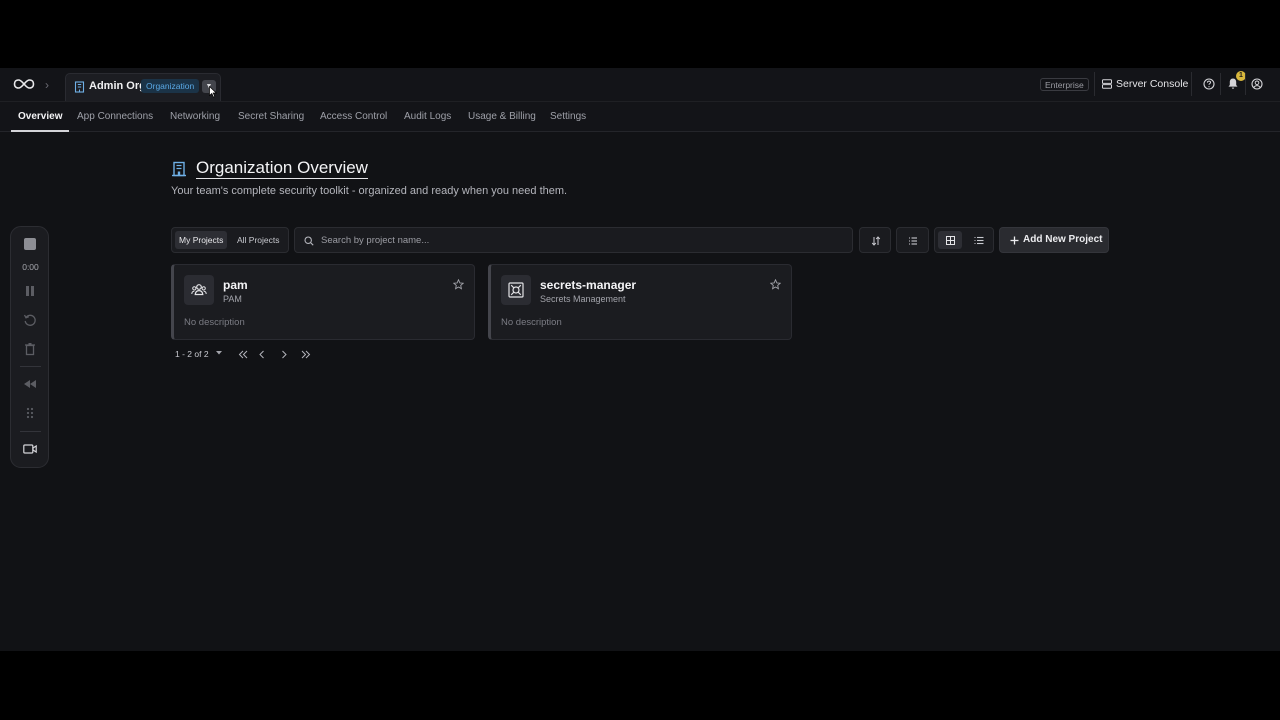 The image size is (1280, 720). Describe the element at coordinates (1257, 84) in the screenshot. I see `user-avatar-icon` at that location.